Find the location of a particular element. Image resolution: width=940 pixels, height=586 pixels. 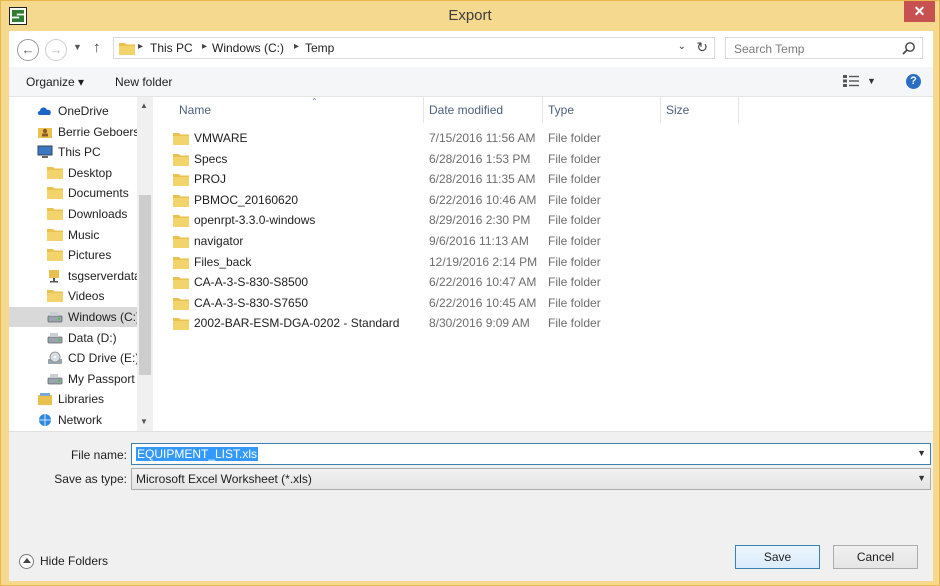

file-name: PBMOC_20160620 is located at coordinates (246, 199).